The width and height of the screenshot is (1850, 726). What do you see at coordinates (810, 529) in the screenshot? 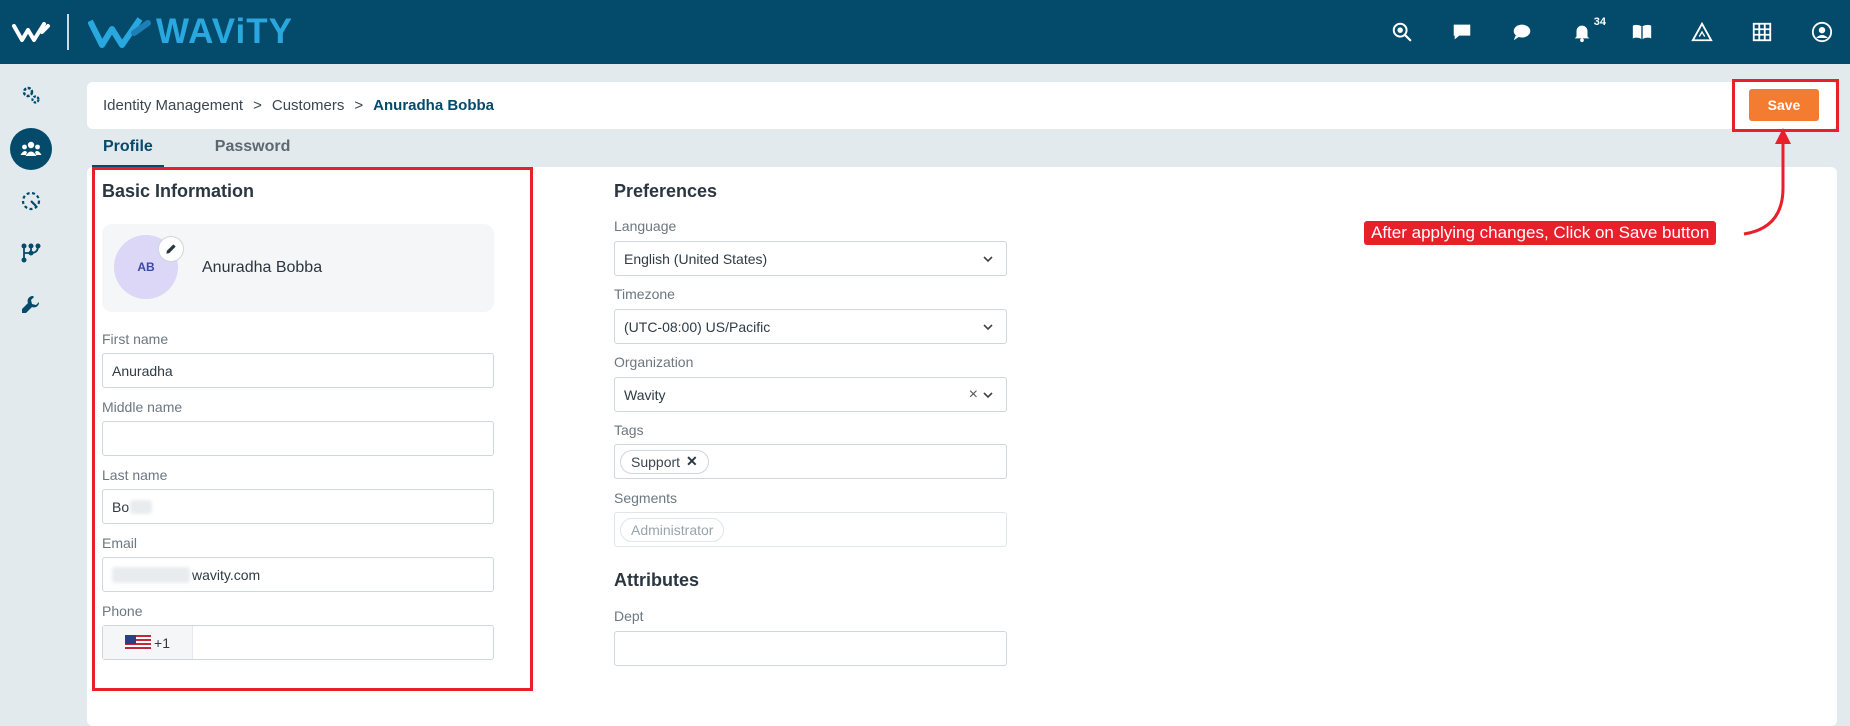
I see `segments-input: Administrator` at bounding box center [810, 529].